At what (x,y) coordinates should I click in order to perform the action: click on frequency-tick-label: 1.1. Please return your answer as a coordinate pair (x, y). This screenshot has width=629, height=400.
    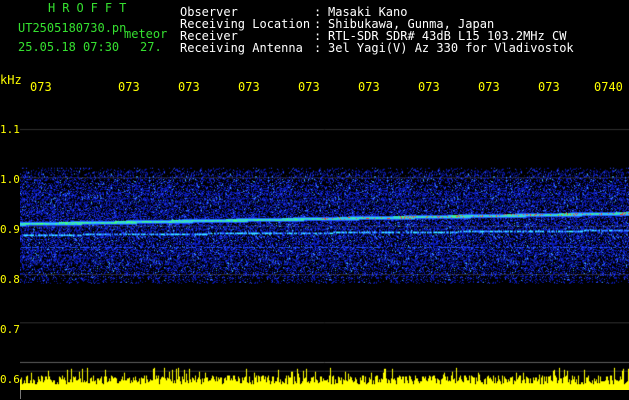
    Looking at the image, I should click on (10, 129).